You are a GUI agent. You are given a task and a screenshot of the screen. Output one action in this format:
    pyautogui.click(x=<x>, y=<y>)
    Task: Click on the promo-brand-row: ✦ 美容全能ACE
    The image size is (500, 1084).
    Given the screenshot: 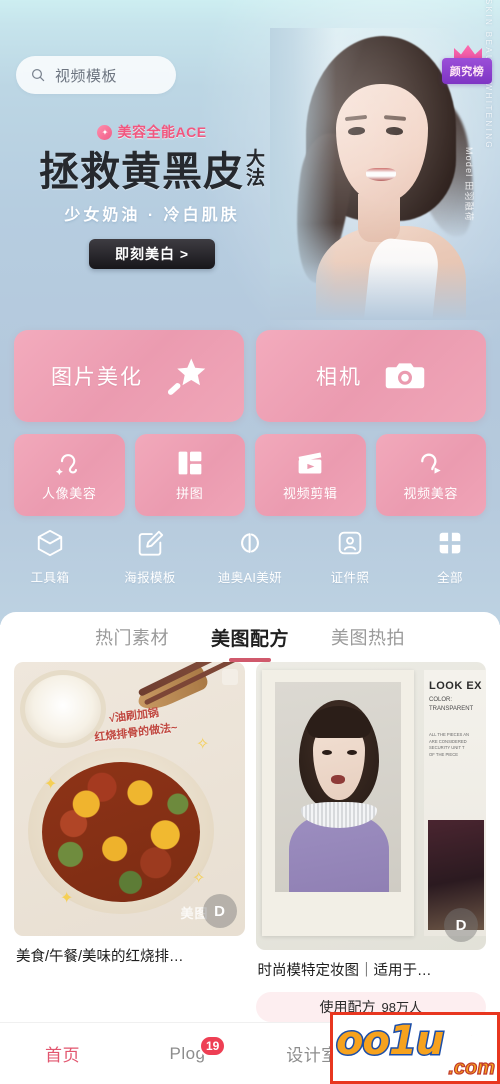 What is the action you would take?
    pyautogui.click(x=152, y=132)
    